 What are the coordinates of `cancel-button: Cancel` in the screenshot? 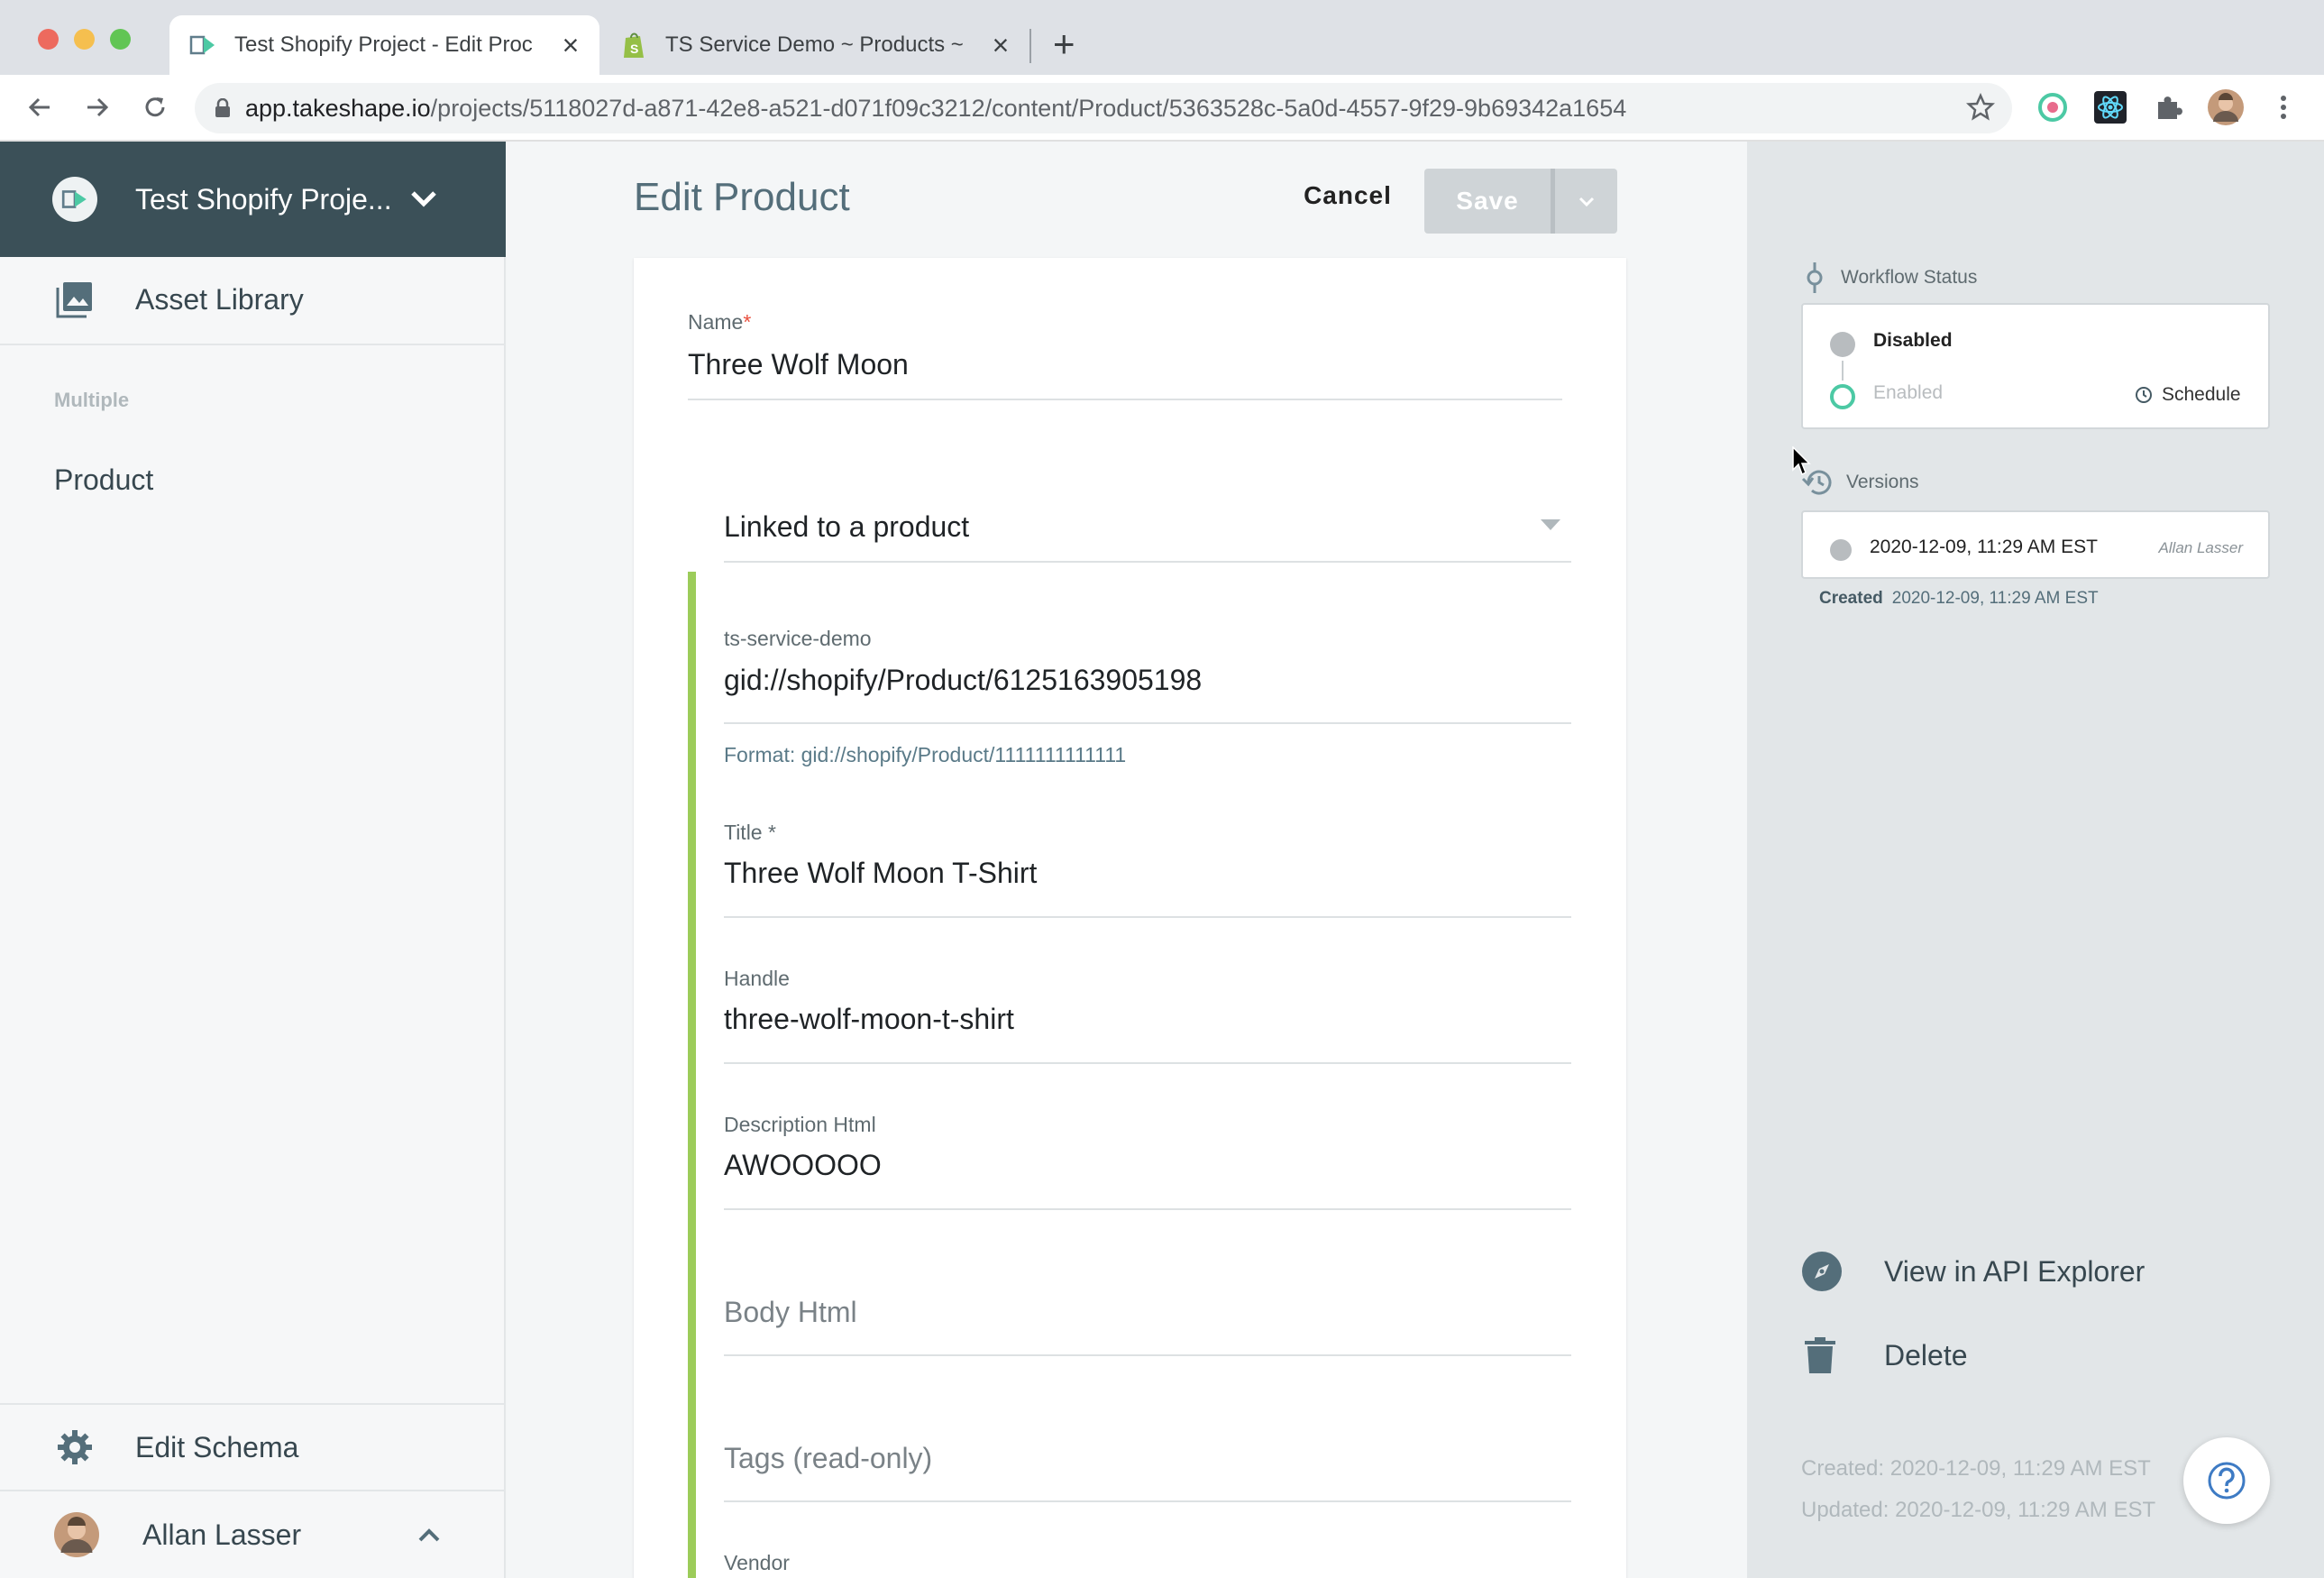 It's located at (1347, 196).